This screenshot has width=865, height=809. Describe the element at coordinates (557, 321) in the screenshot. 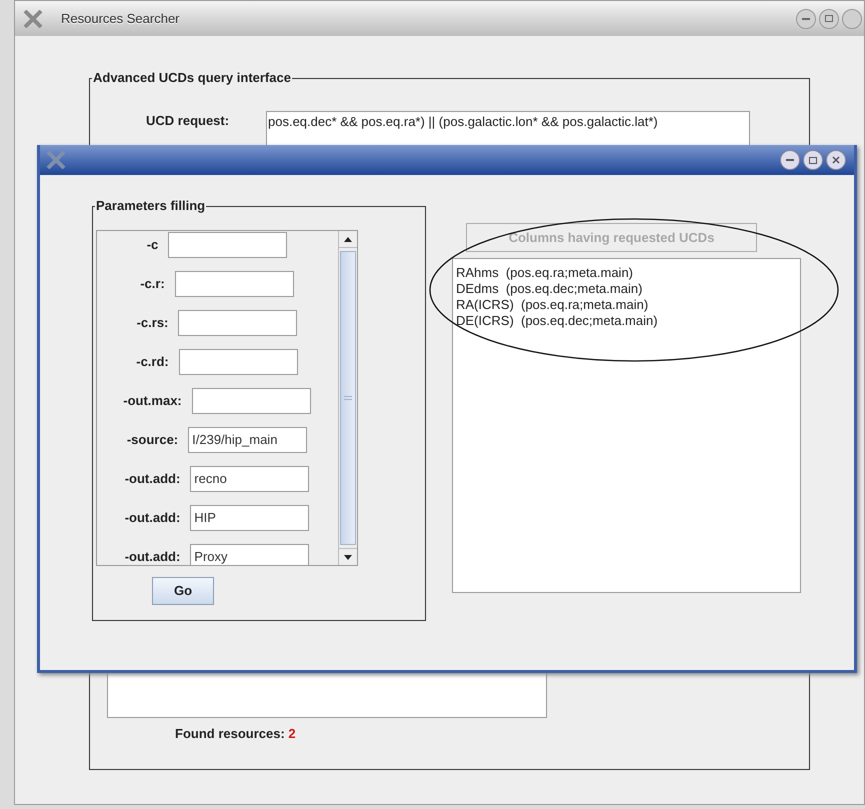

I see `column-item: DE(ICRS) (pos.eq.dec;meta.main)` at that location.